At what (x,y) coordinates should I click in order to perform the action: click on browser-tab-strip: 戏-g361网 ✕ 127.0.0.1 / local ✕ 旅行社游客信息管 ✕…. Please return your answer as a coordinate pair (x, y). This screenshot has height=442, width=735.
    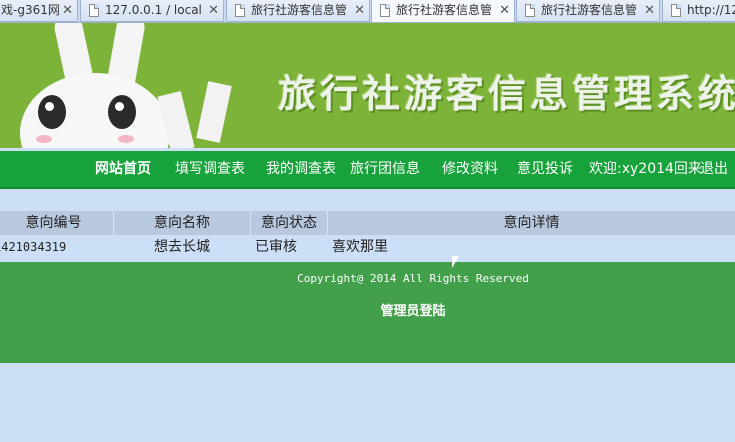
    Looking at the image, I should click on (367, 11).